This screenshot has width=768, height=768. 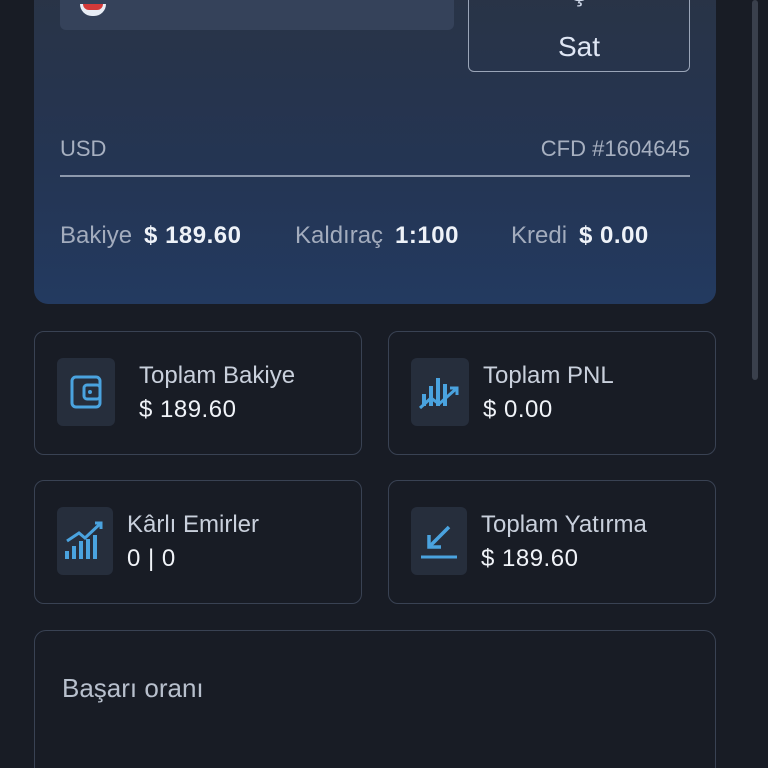 What do you see at coordinates (552, 393) in the screenshot?
I see `total-pnl-tile: Toplam PNL $ 0.00` at bounding box center [552, 393].